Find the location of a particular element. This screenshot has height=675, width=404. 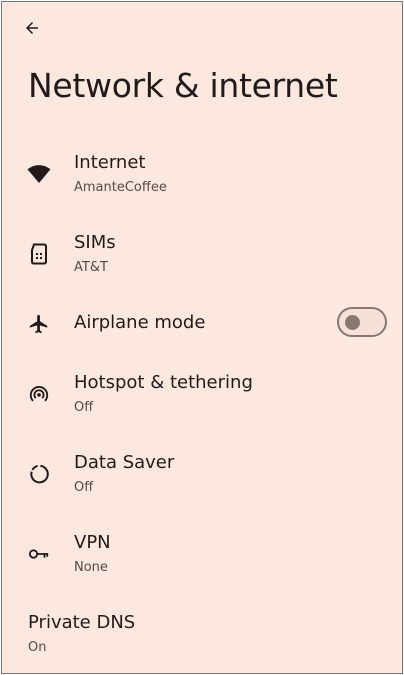

data-saver-icon is located at coordinates (39, 474).